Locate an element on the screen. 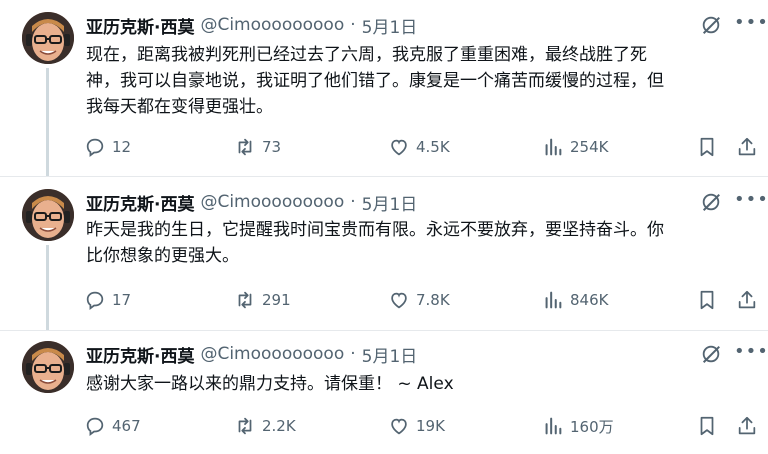 The image size is (768, 454). like-button: 7.8K is located at coordinates (419, 300).